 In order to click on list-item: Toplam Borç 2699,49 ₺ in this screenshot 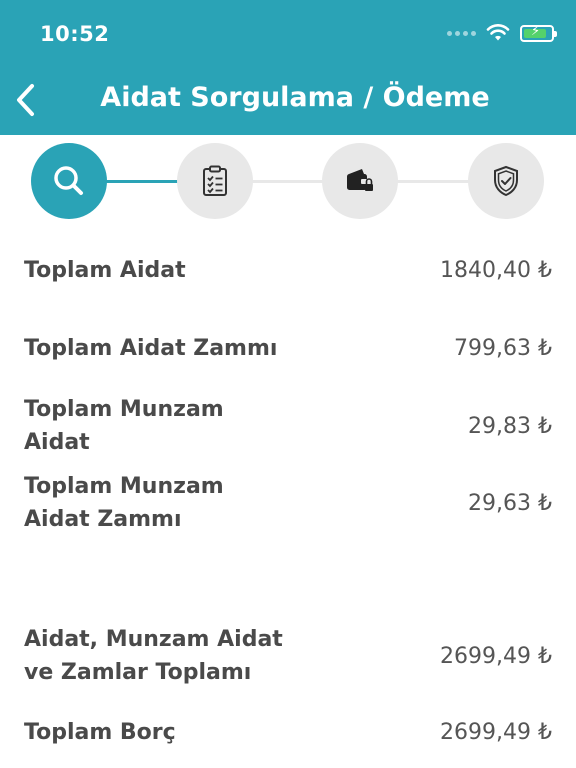, I will do `click(288, 732)`.